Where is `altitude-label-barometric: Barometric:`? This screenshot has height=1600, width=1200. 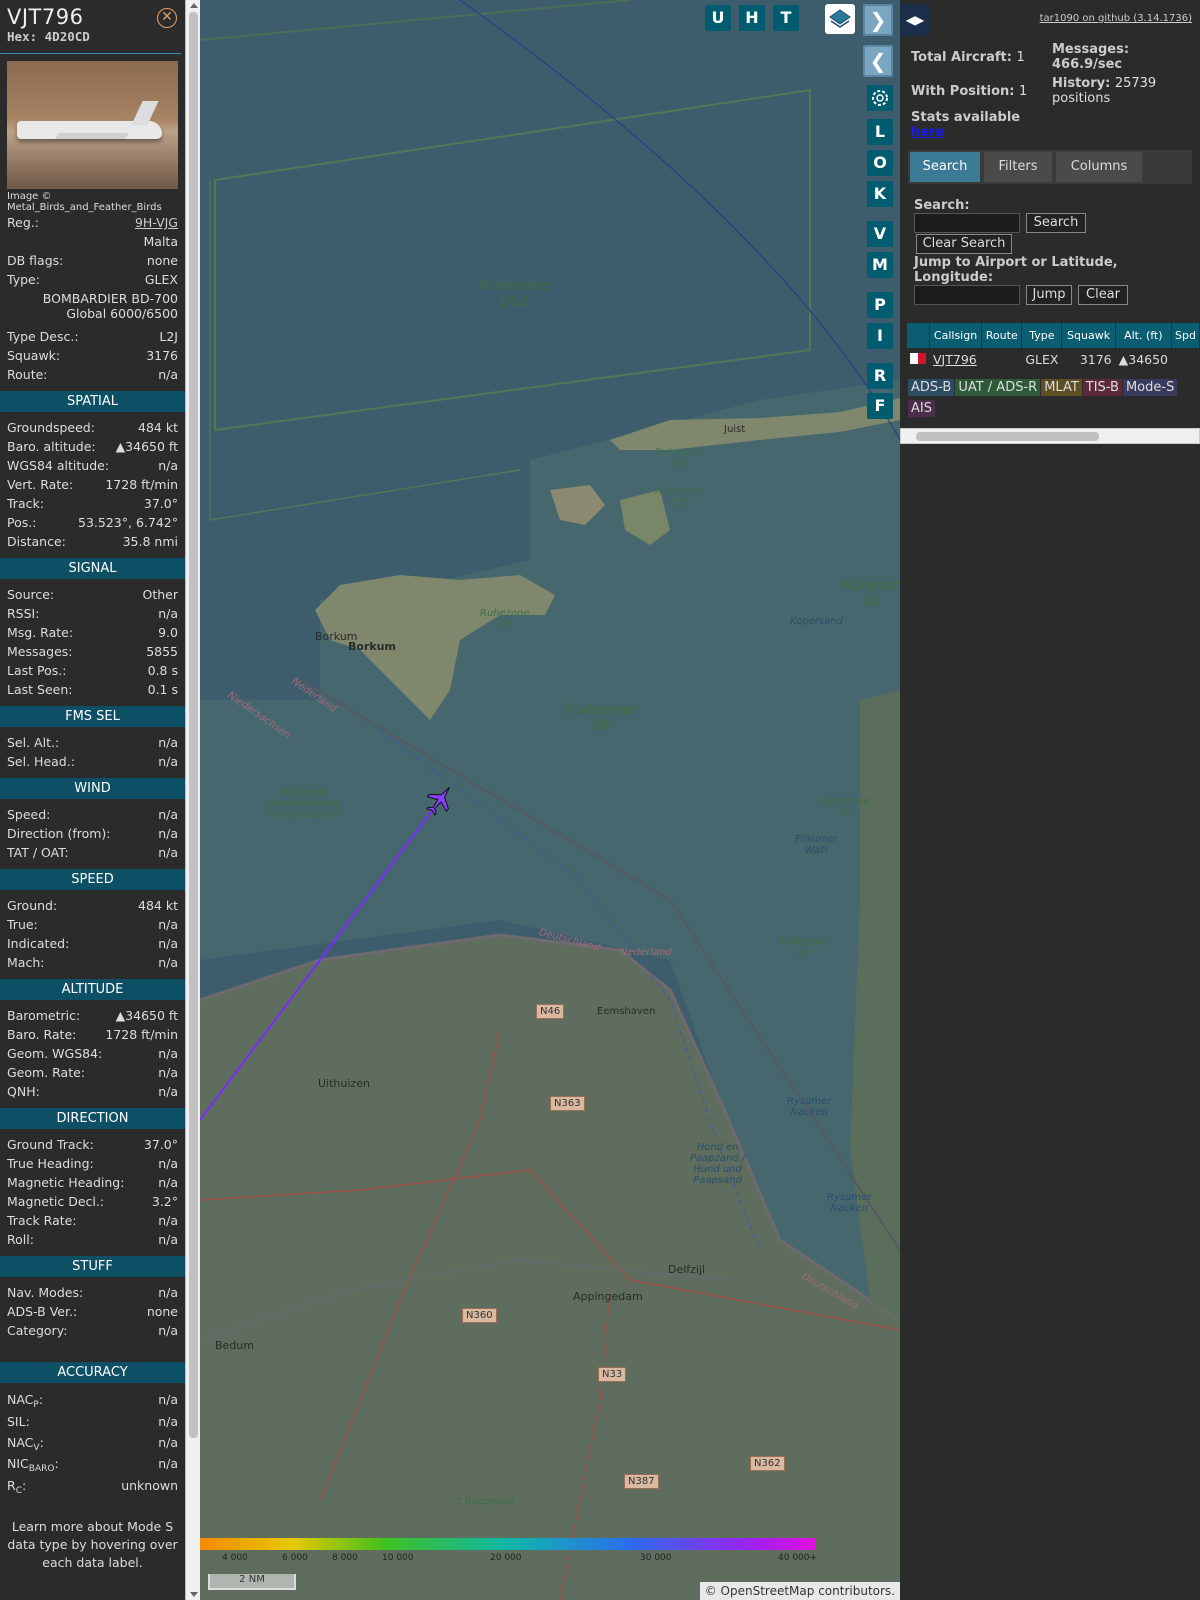
altitude-label-barometric: Barometric: is located at coordinates (43, 1015).